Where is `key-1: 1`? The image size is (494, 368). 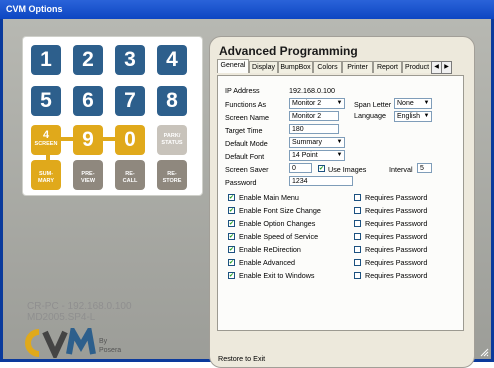 key-1: 1 is located at coordinates (46, 60).